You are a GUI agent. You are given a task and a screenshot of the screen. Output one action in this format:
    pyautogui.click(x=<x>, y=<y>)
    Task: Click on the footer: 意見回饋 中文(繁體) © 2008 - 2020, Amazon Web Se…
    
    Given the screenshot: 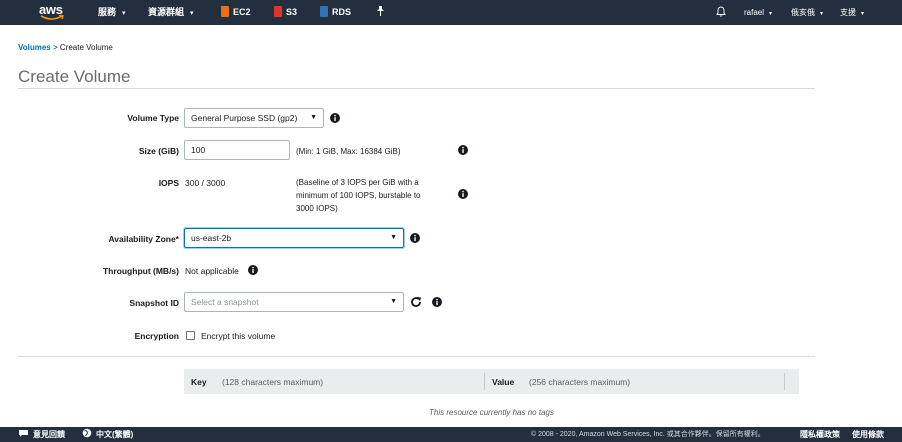 What is the action you would take?
    pyautogui.click(x=451, y=434)
    